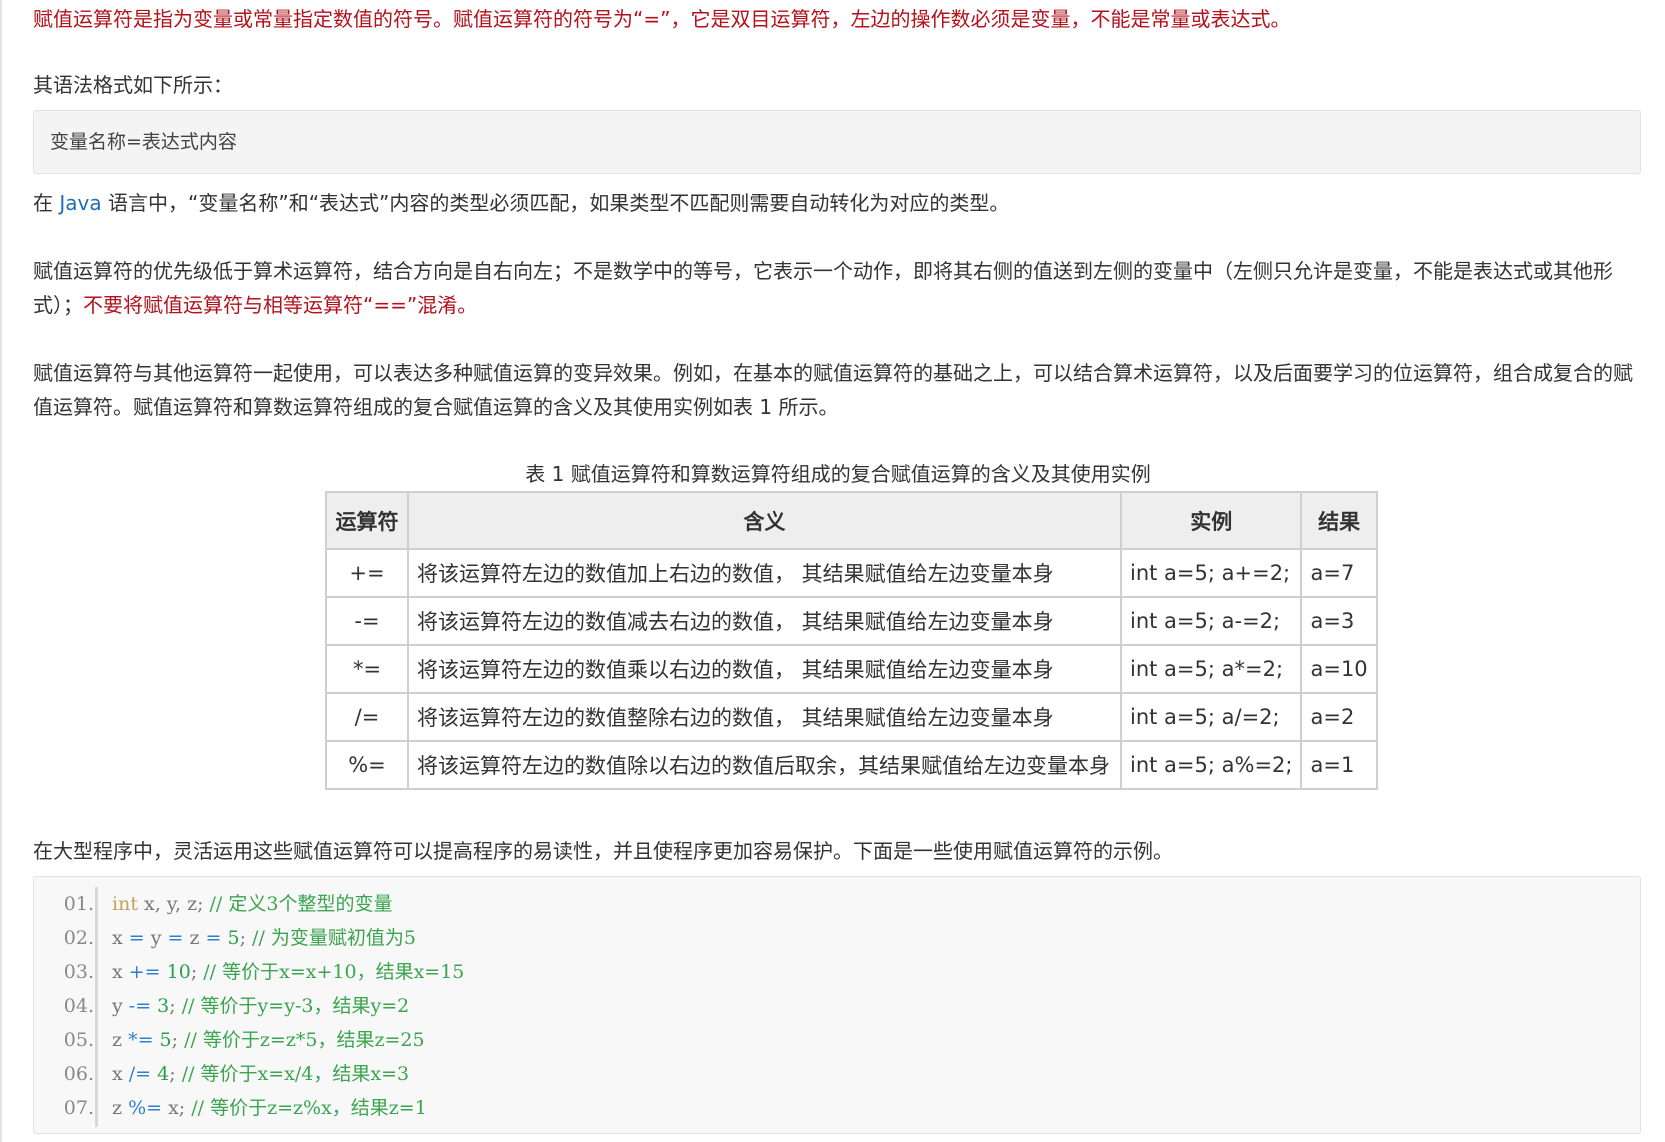 The width and height of the screenshot is (1665, 1142). Describe the element at coordinates (1339, 520) in the screenshot. I see `header-result: 结果` at that location.